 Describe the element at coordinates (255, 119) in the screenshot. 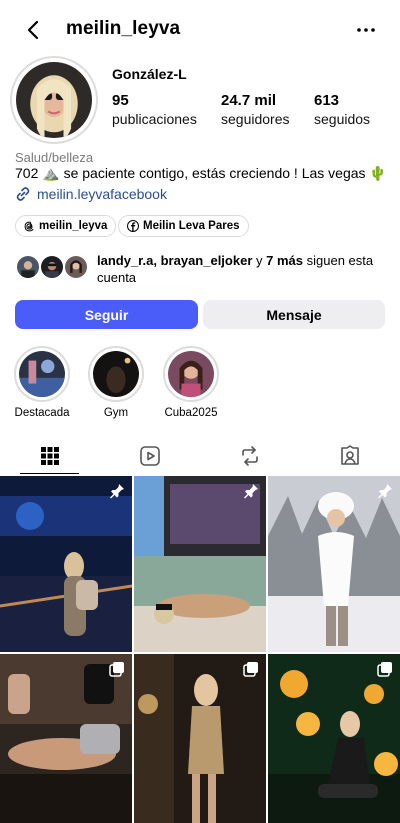

I see `stat-followers-label: seguidores` at that location.